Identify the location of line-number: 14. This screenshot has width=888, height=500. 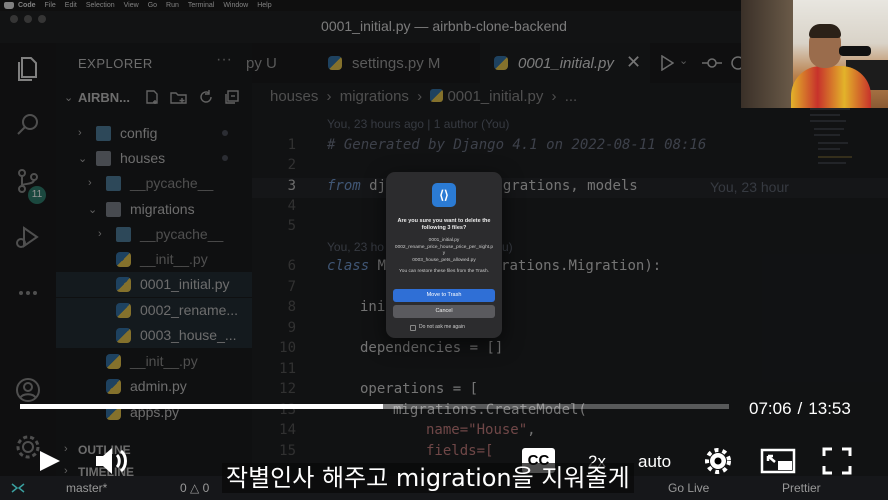
(287, 430).